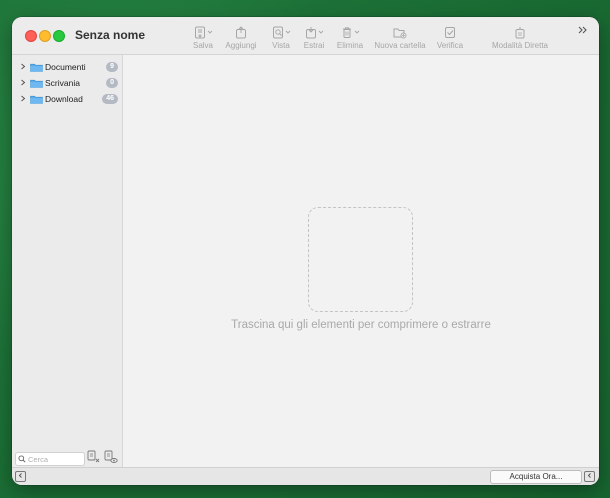  Describe the element at coordinates (110, 99) in the screenshot. I see `count-badge: 46` at that location.